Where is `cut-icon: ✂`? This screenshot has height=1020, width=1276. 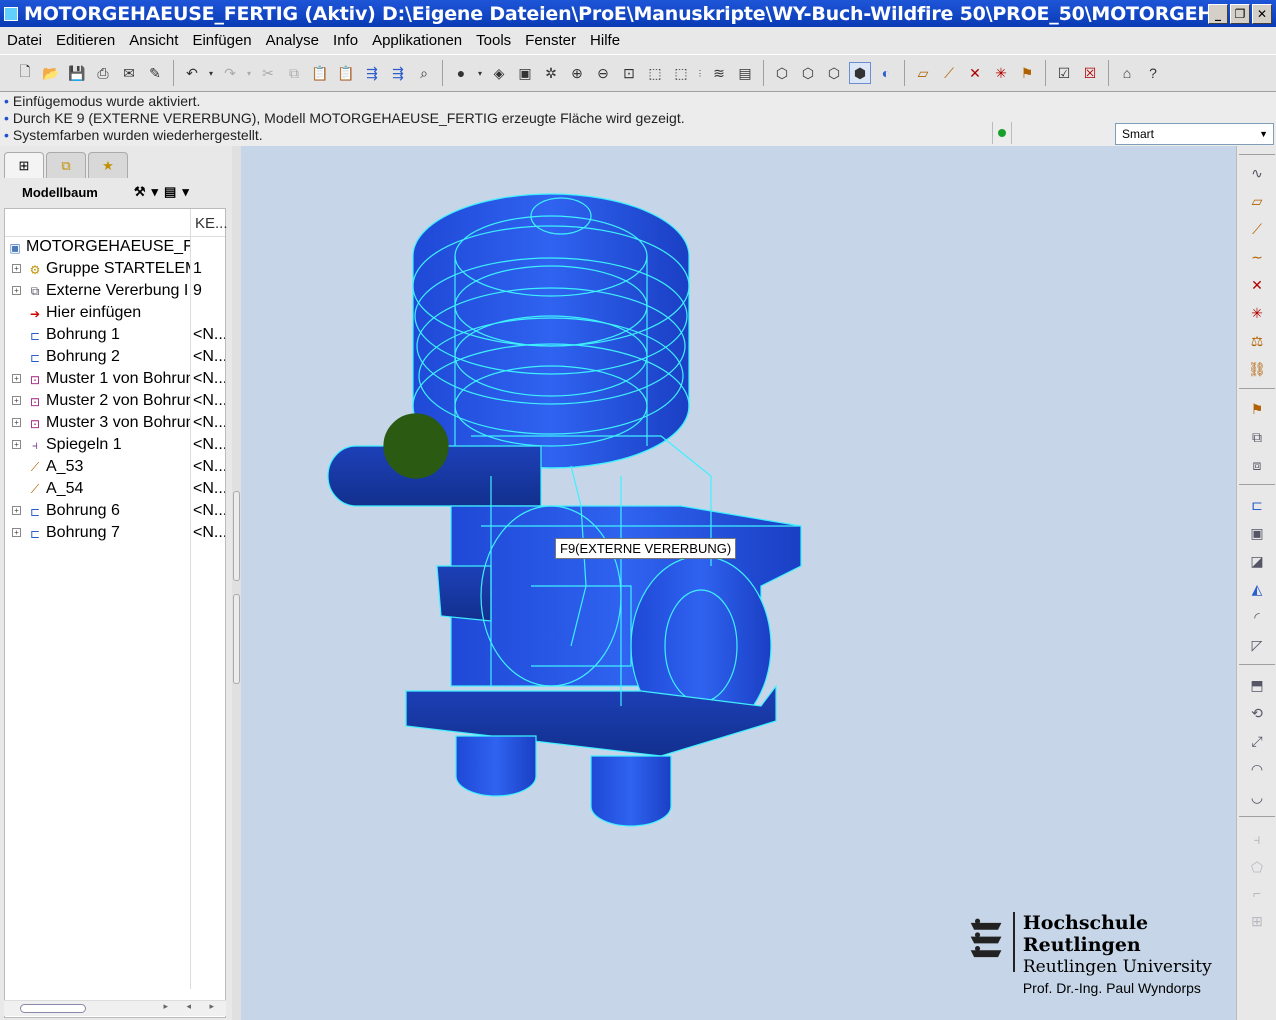 cut-icon: ✂ is located at coordinates (268, 73).